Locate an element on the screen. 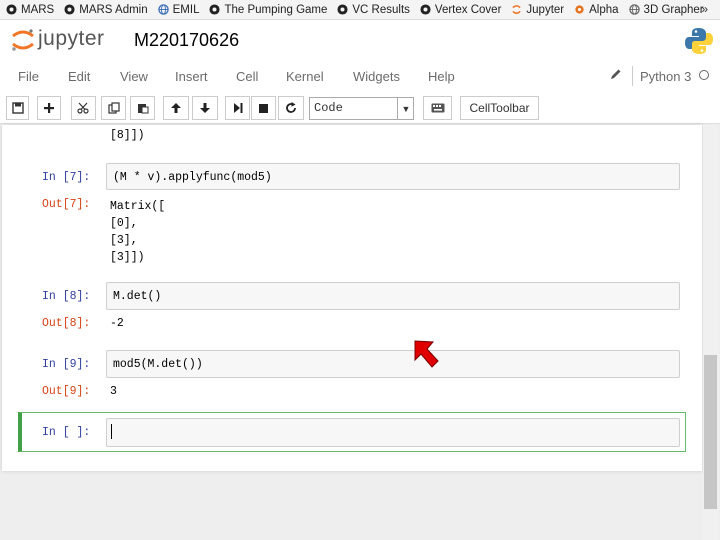 This screenshot has width=720, height=540. menu-help: Help is located at coordinates (441, 76).